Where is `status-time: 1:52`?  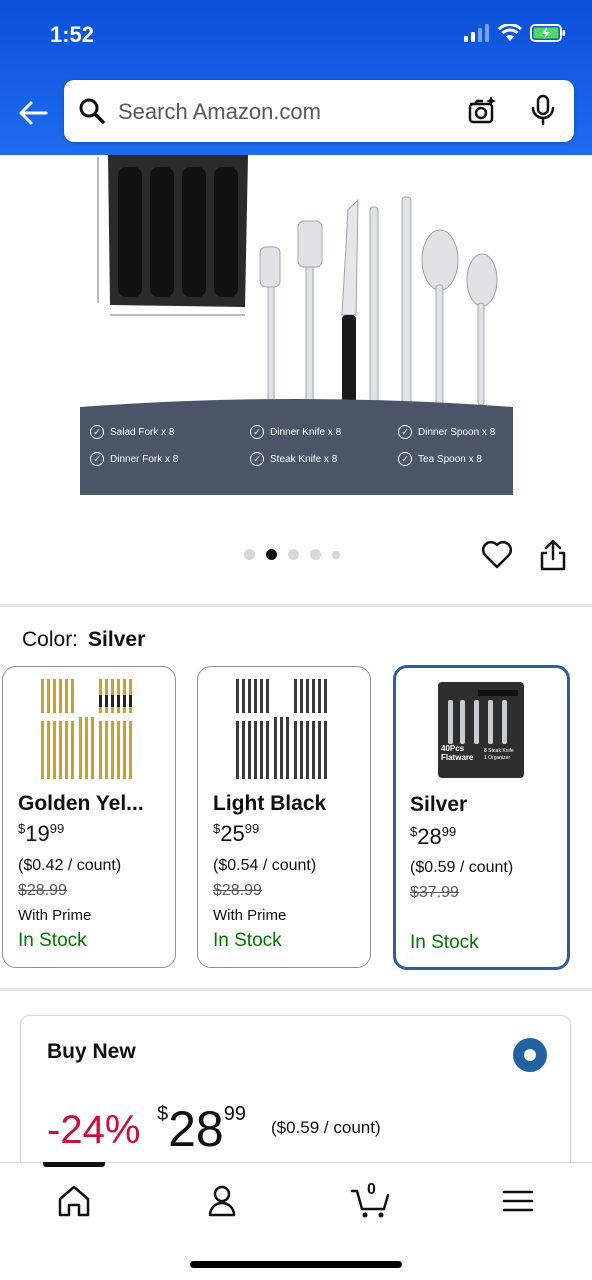
status-time: 1:52 is located at coordinates (72, 34).